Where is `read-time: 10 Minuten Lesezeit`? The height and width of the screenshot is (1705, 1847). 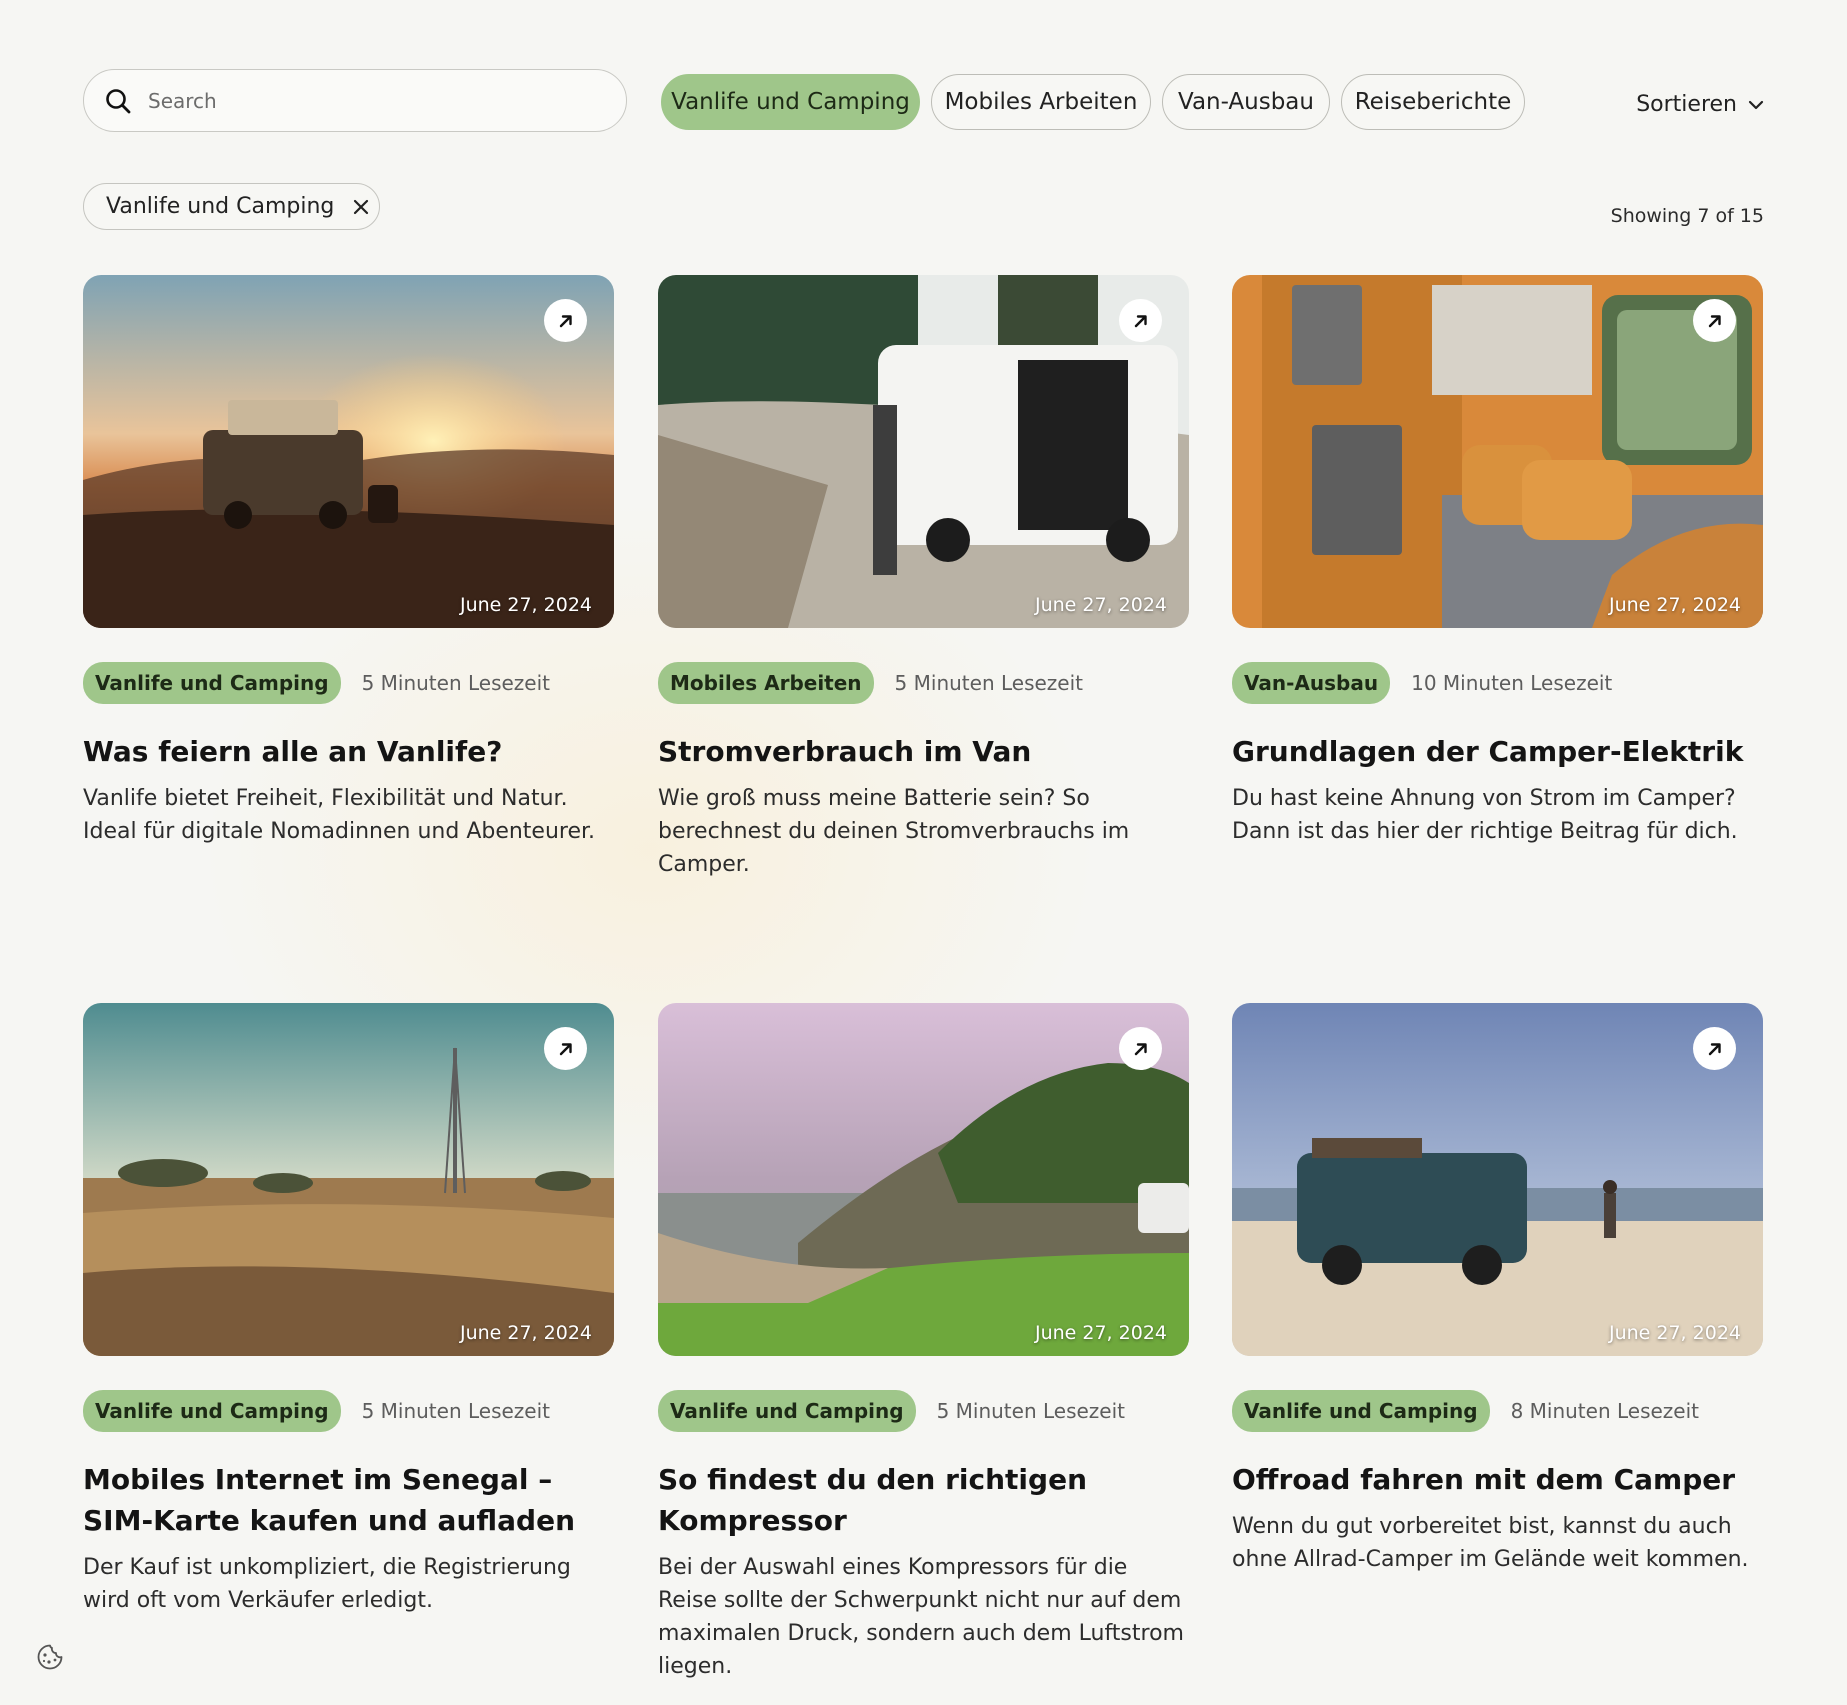 read-time: 10 Minuten Lesezeit is located at coordinates (1512, 683).